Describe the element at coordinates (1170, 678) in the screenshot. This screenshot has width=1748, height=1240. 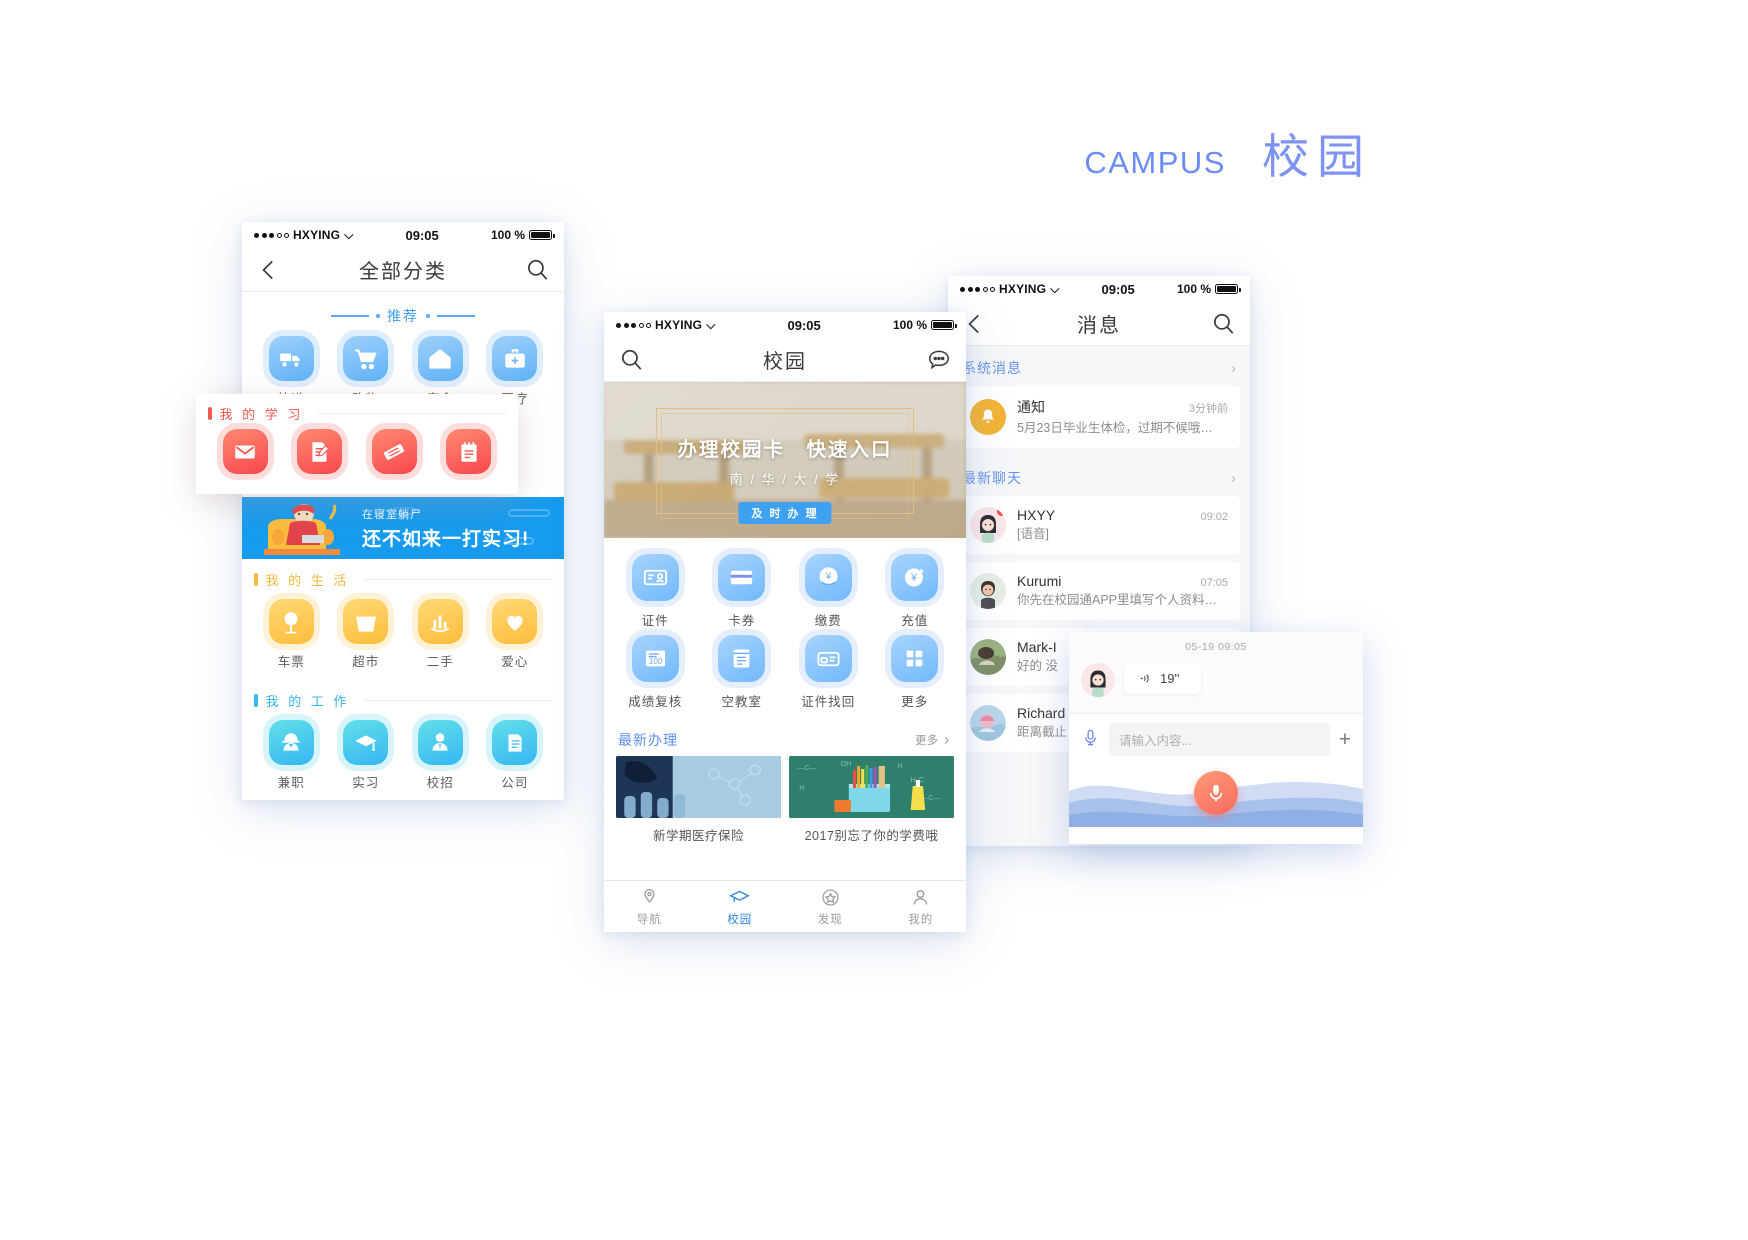
I see `voice-duration: 19''` at that location.